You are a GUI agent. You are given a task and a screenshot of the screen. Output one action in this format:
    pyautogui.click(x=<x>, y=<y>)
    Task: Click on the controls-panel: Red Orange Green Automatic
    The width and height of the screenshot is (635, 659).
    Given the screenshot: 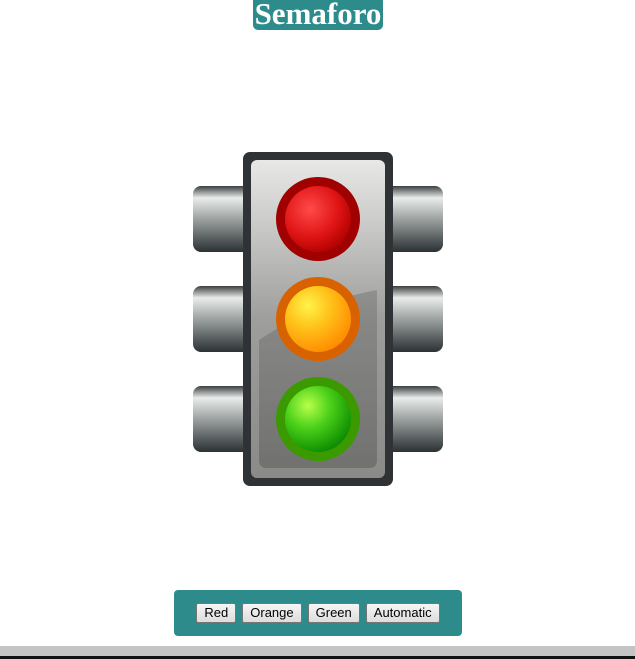 What is the action you would take?
    pyautogui.click(x=318, y=613)
    